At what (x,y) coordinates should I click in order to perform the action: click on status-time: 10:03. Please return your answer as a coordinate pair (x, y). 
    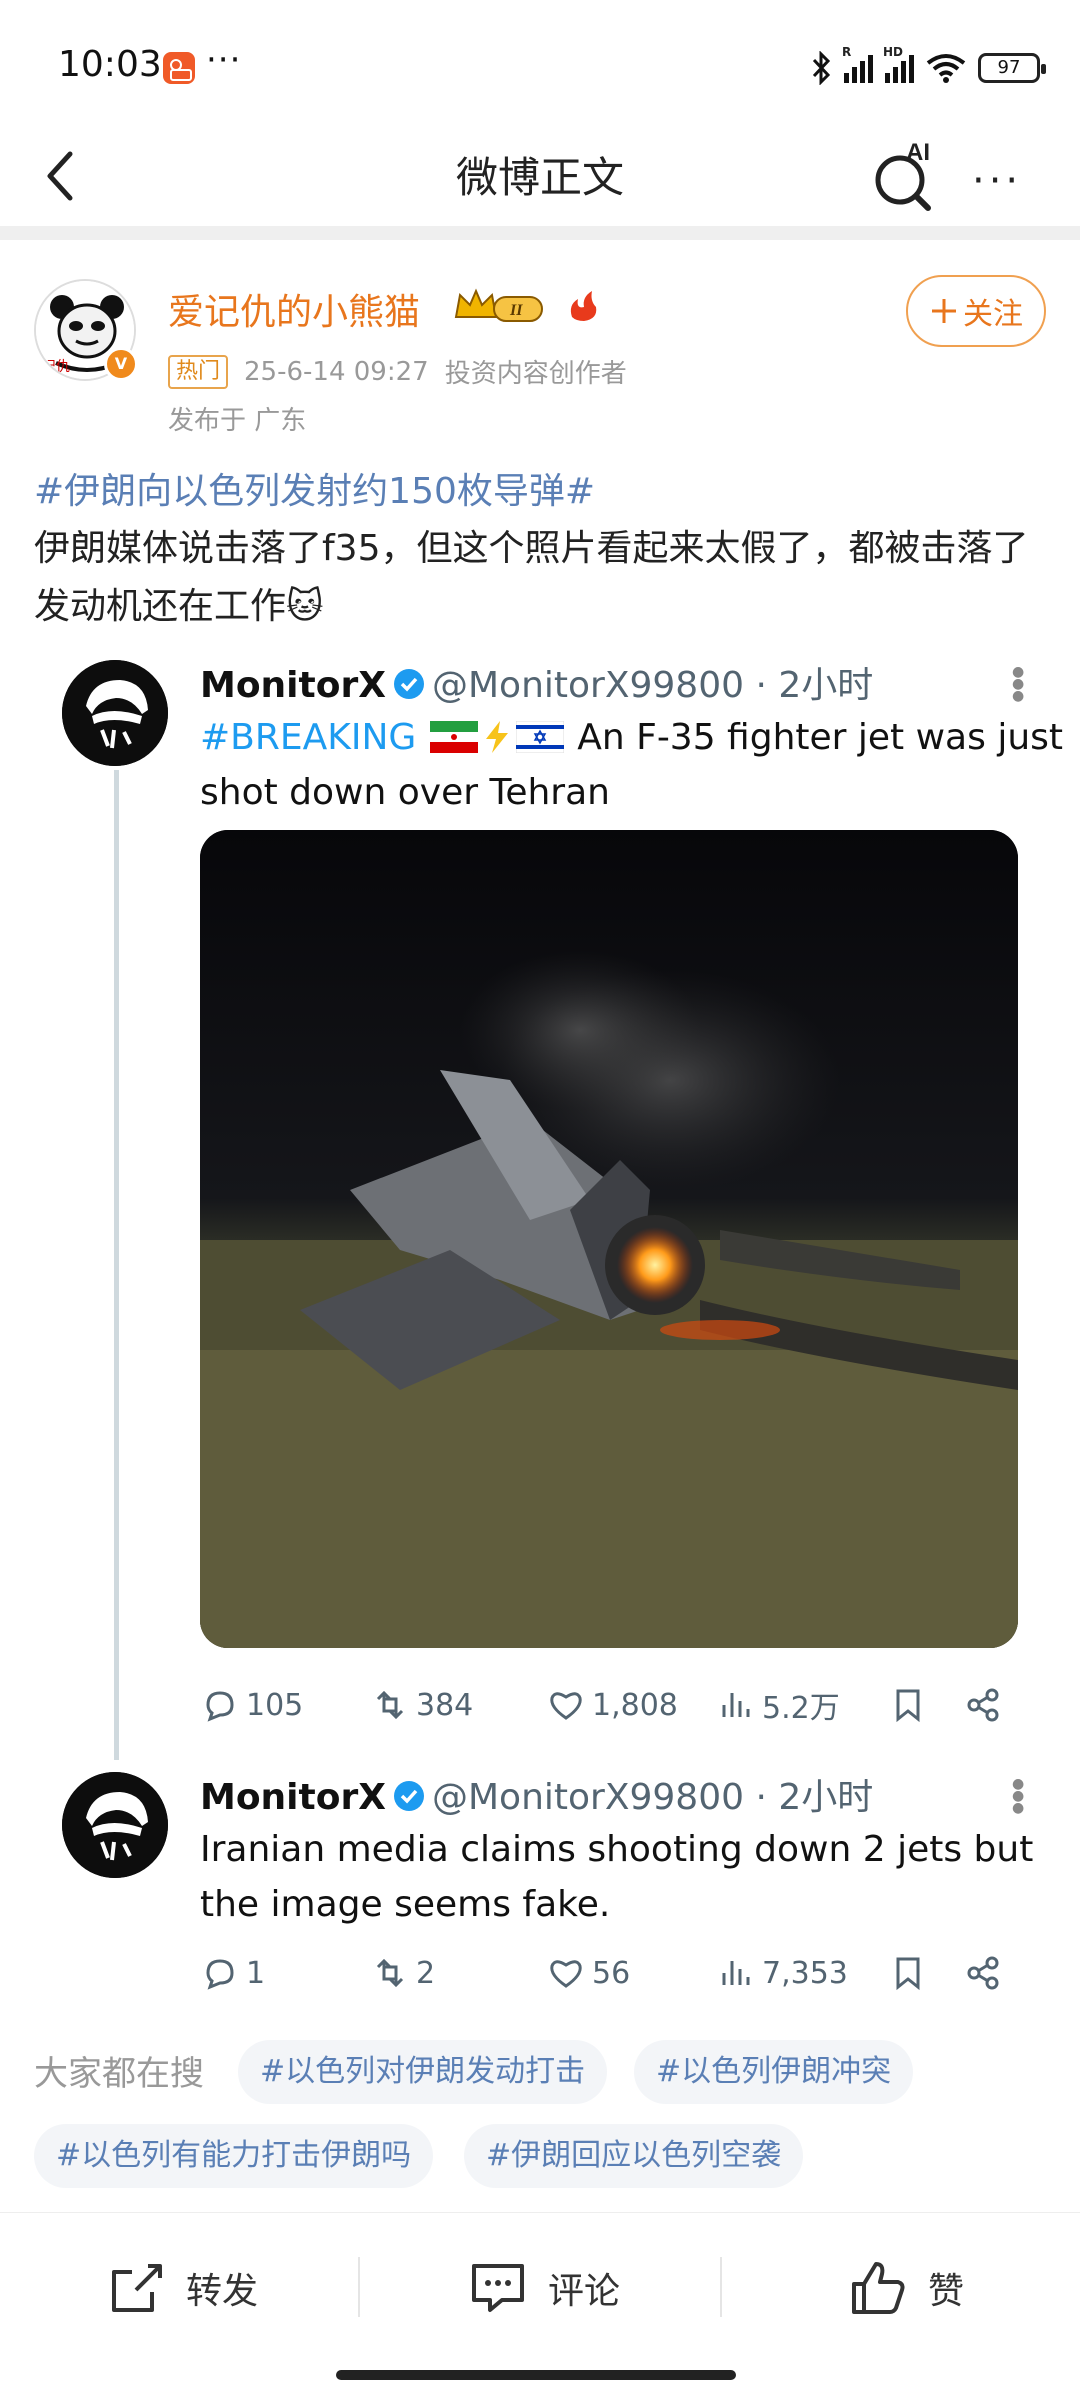
    Looking at the image, I should click on (110, 64).